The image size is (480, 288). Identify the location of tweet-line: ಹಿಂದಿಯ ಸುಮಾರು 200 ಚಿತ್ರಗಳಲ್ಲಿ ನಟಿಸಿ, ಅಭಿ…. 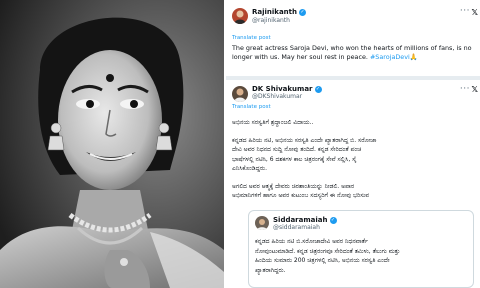
(322, 260).